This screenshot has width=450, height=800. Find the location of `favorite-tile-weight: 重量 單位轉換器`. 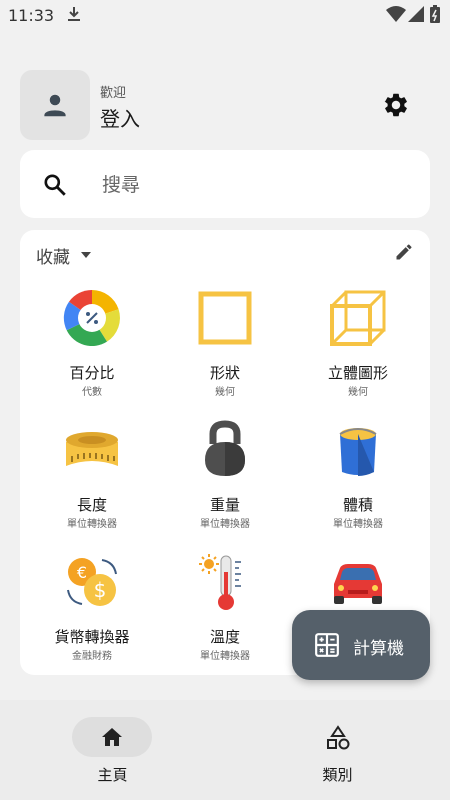

favorite-tile-weight: 重量 單位轉換器 is located at coordinates (225, 480).